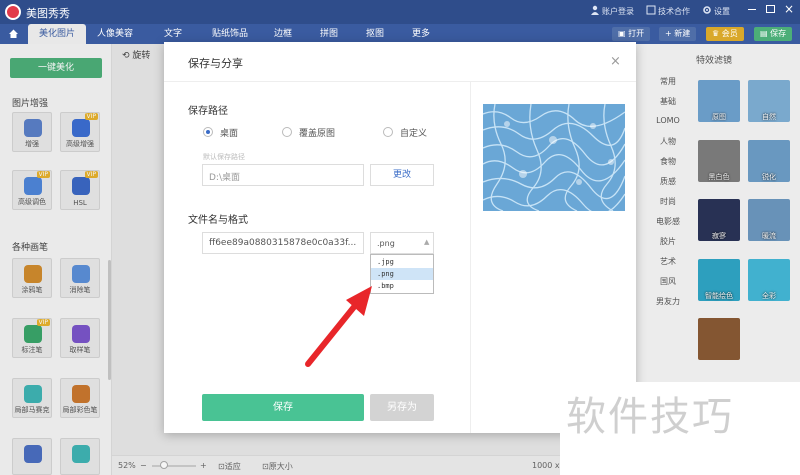 This screenshot has height=475, width=800. Describe the element at coordinates (631, 34) in the screenshot. I see `open-button: ▣ 打开` at that location.